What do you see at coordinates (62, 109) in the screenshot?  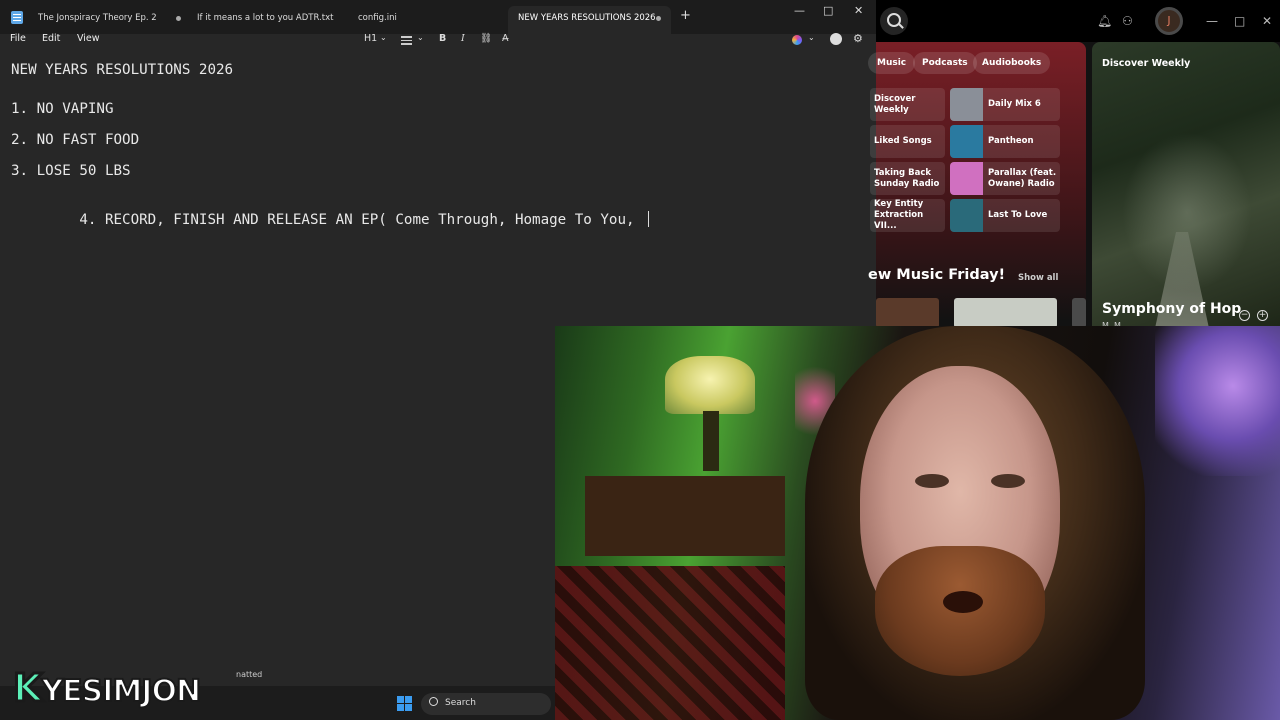 I see `resolution-line: 1. NO VAPING` at bounding box center [62, 109].